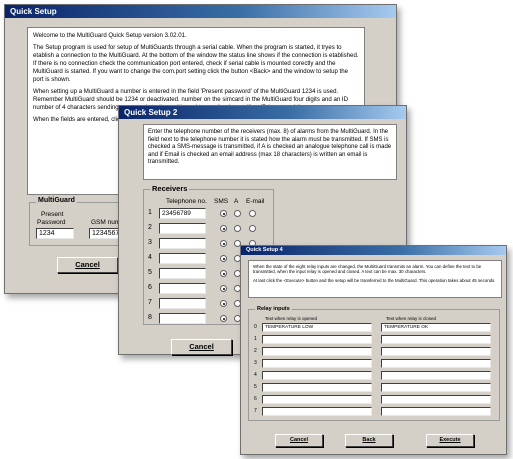  I want to click on receiver-row-number: 4, so click(150, 257).